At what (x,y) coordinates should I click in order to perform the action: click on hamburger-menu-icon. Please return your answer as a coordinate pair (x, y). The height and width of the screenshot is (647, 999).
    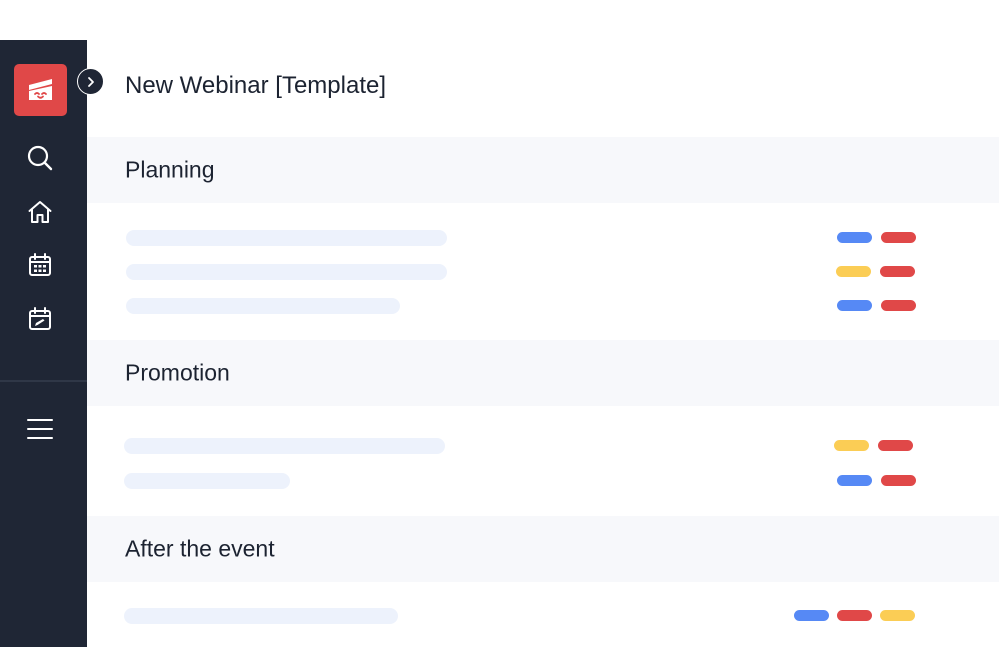
    Looking at the image, I should click on (40, 429).